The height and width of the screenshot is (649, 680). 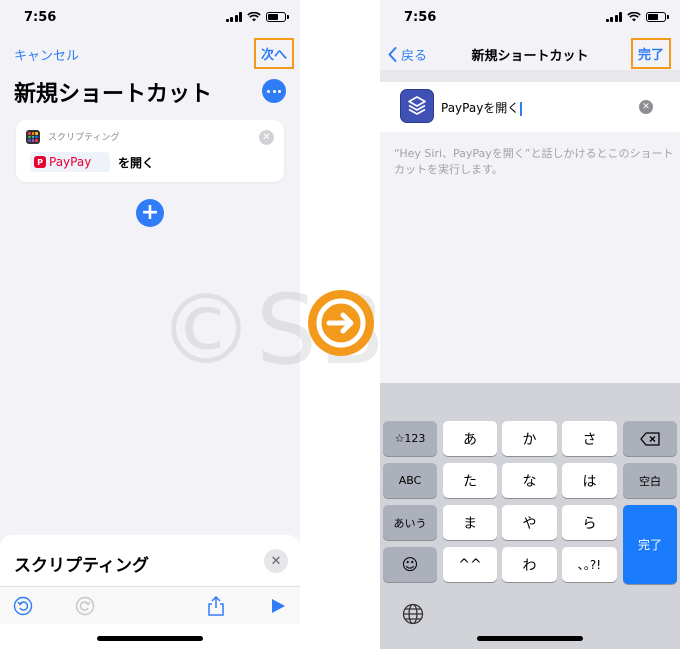 I want to click on action-category: スクリプティング, so click(x=84, y=138).